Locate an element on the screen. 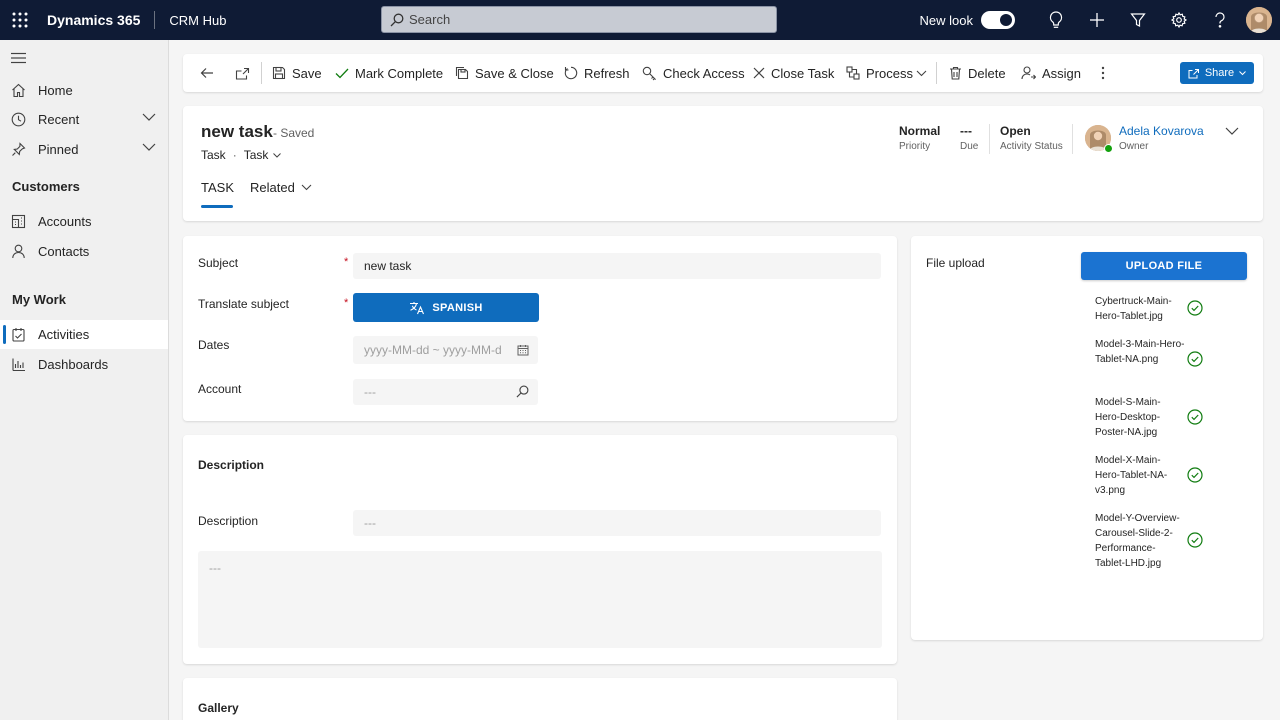 Image resolution: width=1280 pixels, height=720 pixels. activity-status-value: Open is located at coordinates (1015, 131).